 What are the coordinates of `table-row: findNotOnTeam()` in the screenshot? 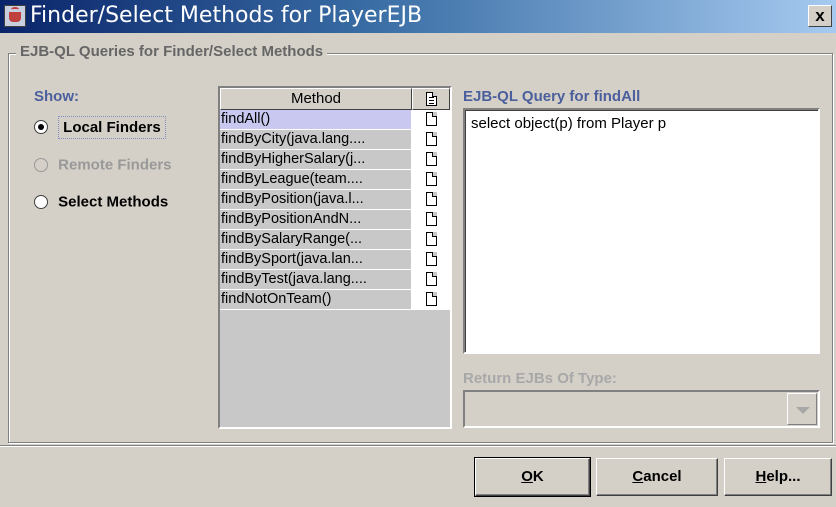 It's located at (335, 300).